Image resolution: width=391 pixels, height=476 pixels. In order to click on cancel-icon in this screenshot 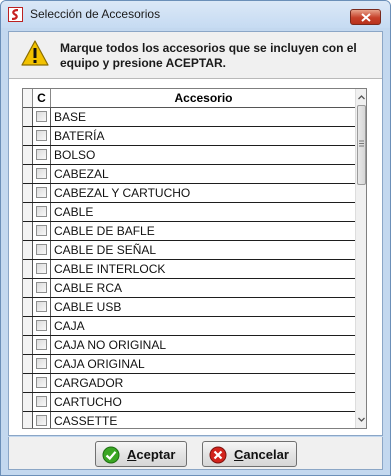, I will do `click(218, 455)`.